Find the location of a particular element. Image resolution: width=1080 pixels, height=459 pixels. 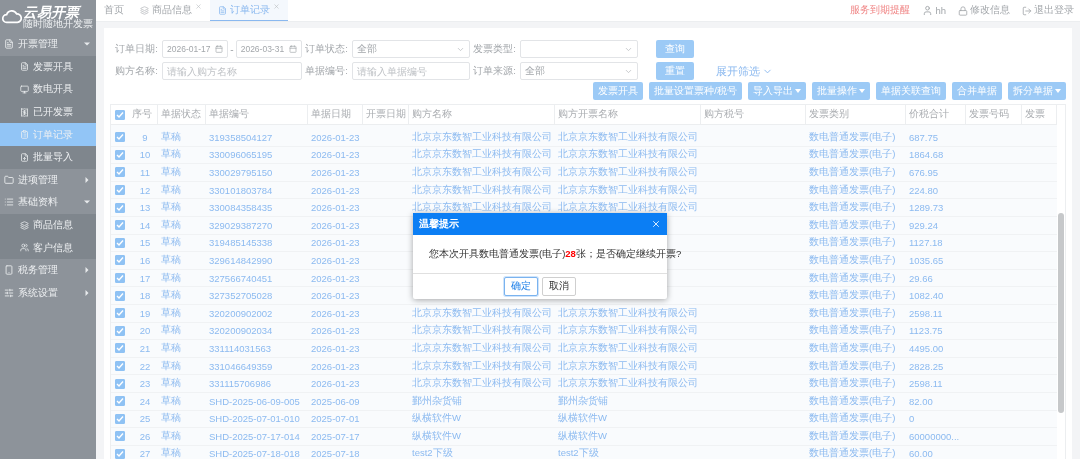

table-cell-text: 1127.18 is located at coordinates (926, 243).